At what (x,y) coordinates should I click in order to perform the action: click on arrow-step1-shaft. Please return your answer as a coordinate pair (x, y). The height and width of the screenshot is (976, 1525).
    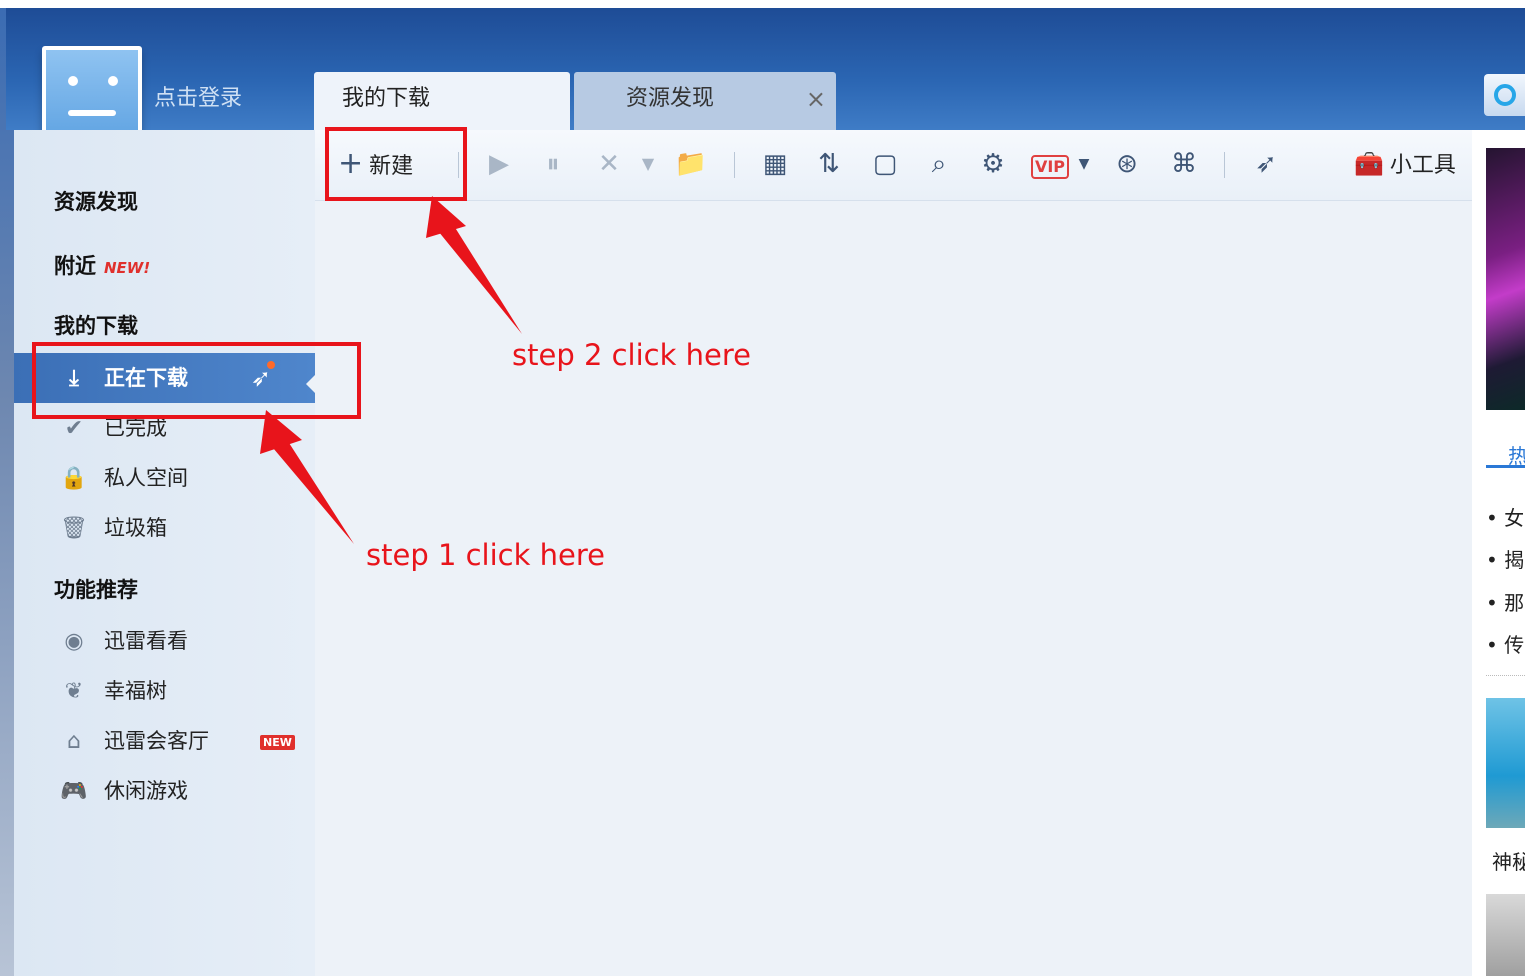
    Looking at the image, I should click on (311, 488).